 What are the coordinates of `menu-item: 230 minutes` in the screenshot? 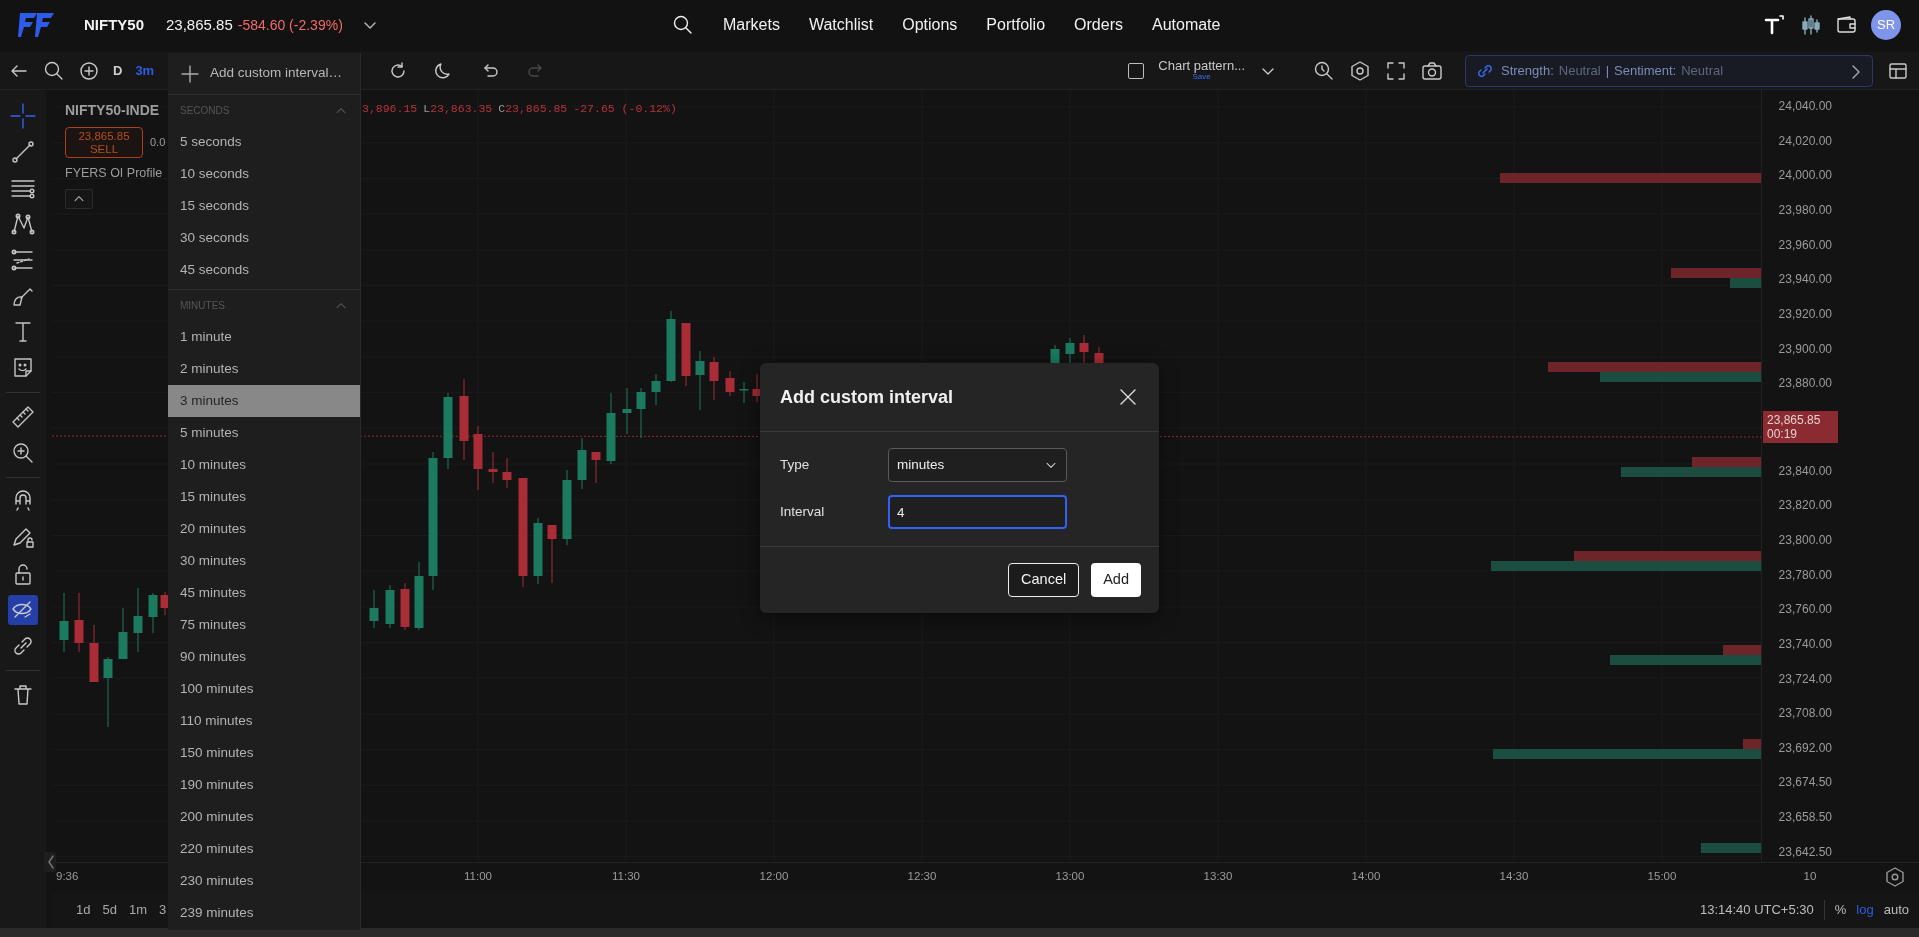 It's located at (264, 881).